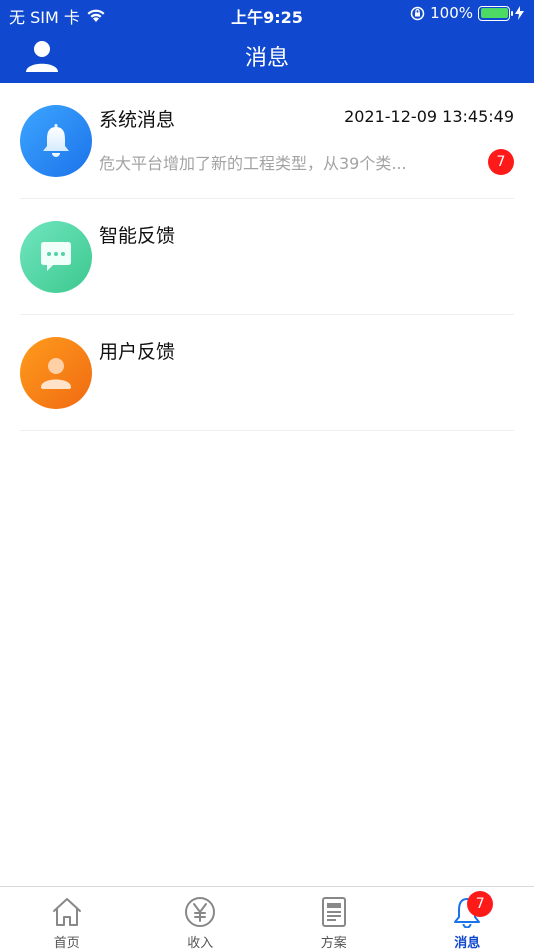  I want to click on battery-icon, so click(495, 13).